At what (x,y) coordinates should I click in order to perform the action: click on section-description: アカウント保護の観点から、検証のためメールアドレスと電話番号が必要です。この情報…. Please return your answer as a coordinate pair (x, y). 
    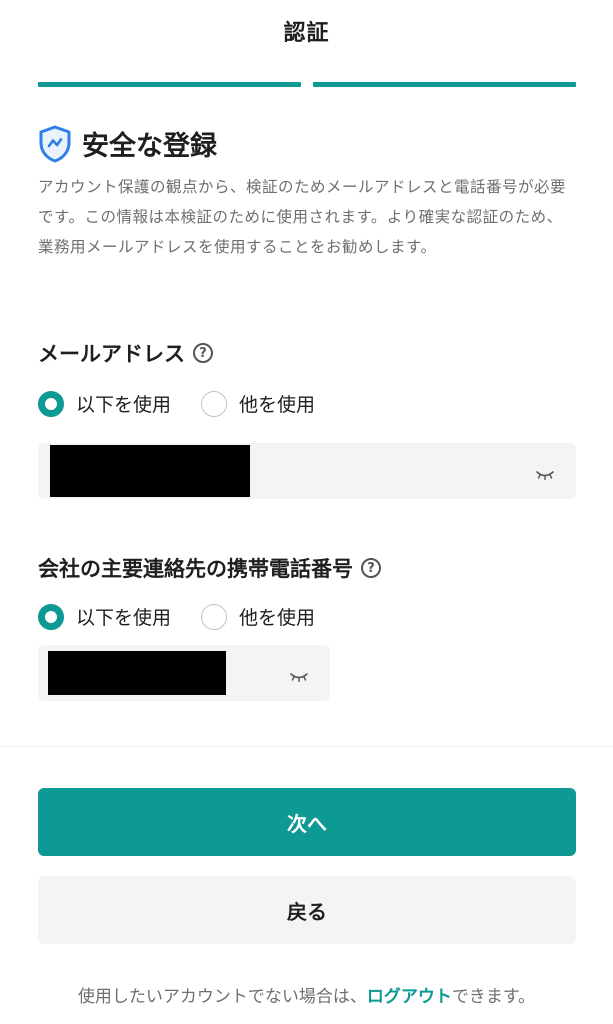
    Looking at the image, I should click on (302, 217).